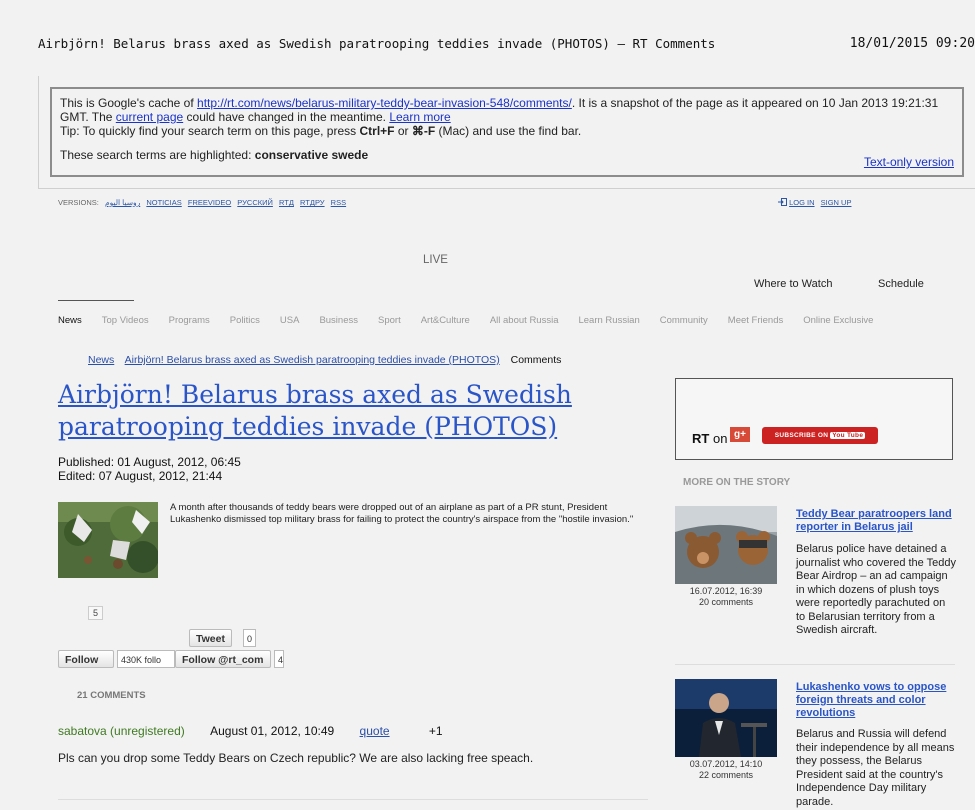 This screenshot has height=810, width=975. Describe the element at coordinates (111, 695) in the screenshot. I see `comments-header: 21 COMMENTS` at that location.